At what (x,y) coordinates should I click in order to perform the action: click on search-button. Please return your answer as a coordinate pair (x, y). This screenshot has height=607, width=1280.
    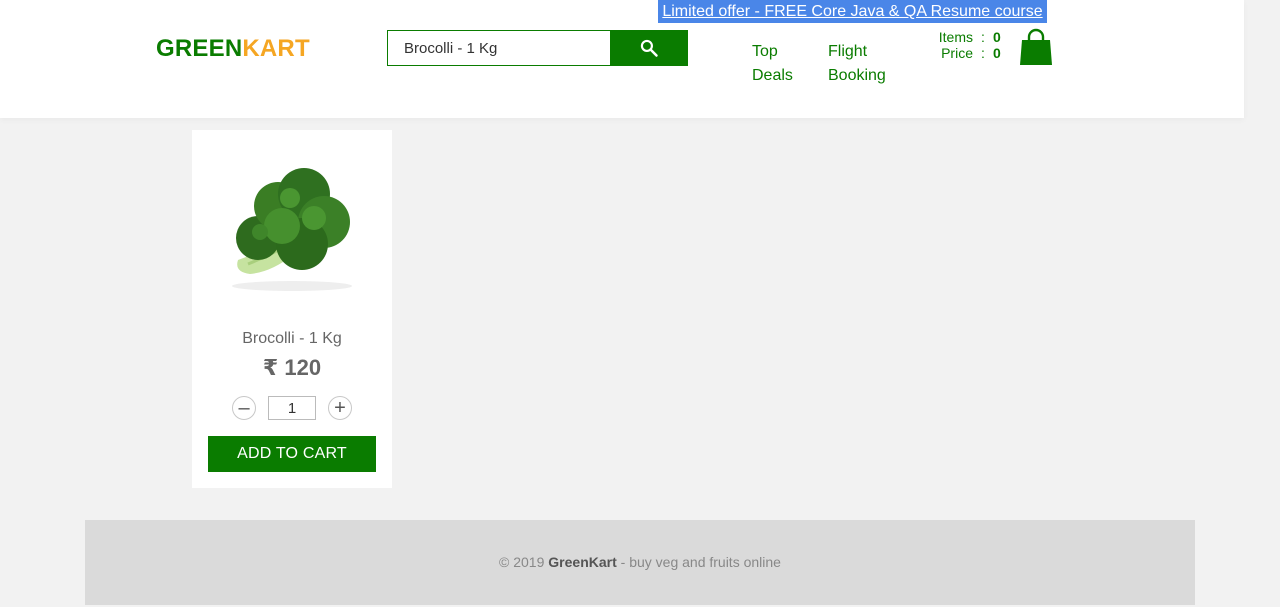
    Looking at the image, I should click on (649, 48).